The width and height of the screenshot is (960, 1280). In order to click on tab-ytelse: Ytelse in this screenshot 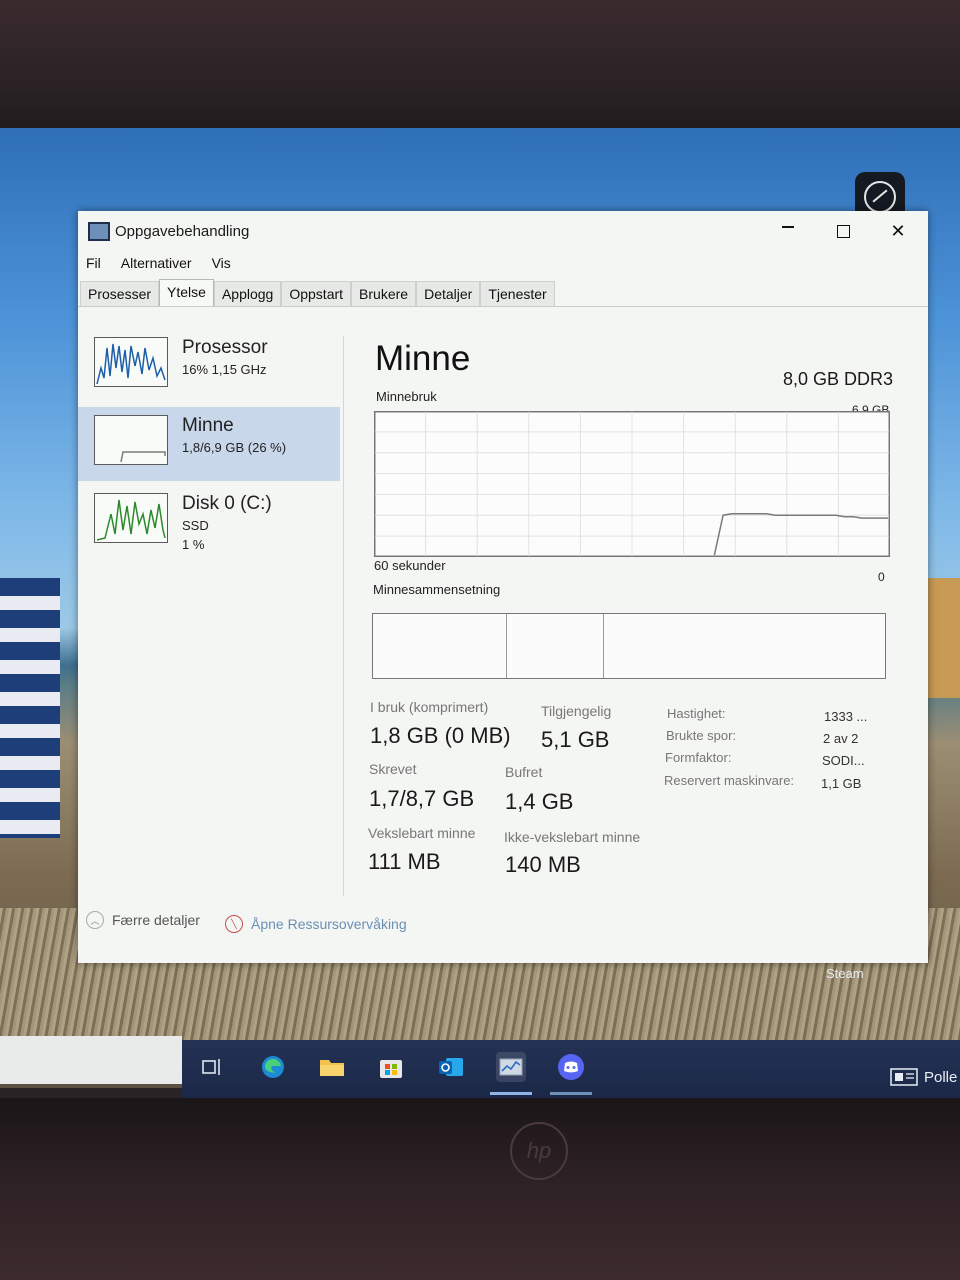, I will do `click(186, 293)`.